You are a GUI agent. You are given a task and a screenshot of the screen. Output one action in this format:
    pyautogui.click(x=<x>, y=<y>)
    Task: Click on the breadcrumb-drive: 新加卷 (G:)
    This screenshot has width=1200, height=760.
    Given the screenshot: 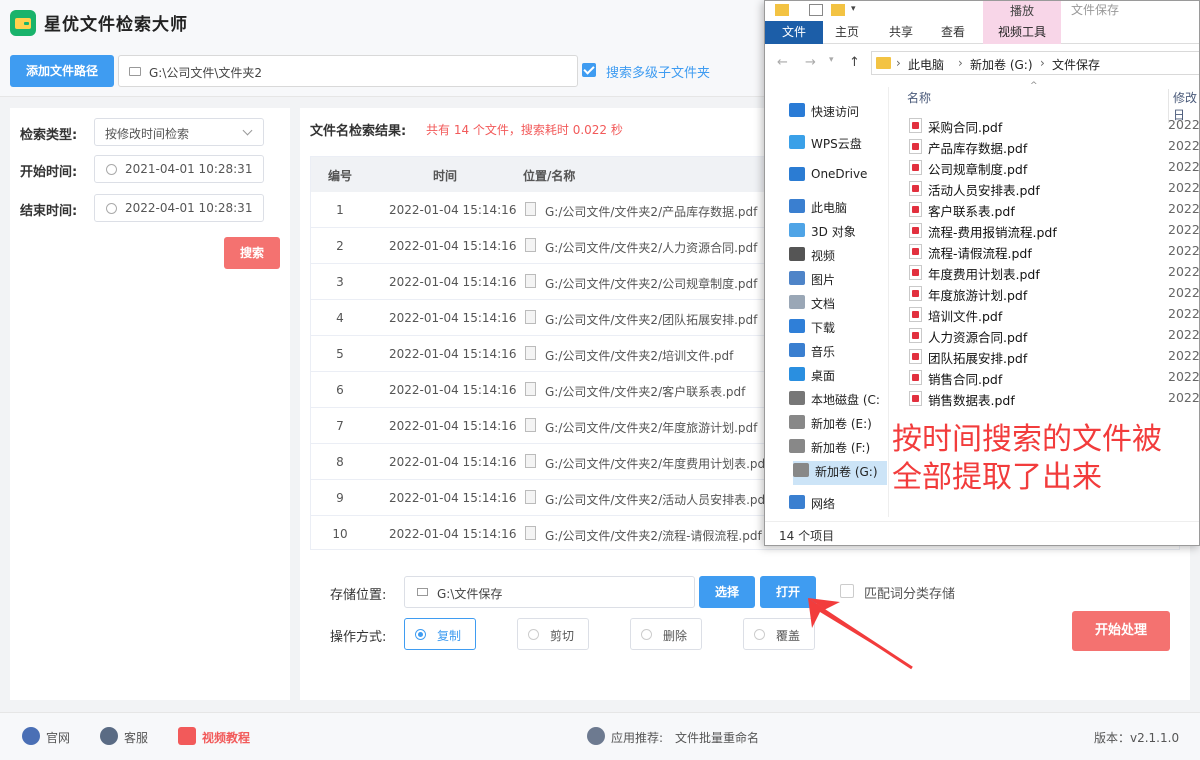 What is the action you would take?
    pyautogui.click(x=1001, y=64)
    